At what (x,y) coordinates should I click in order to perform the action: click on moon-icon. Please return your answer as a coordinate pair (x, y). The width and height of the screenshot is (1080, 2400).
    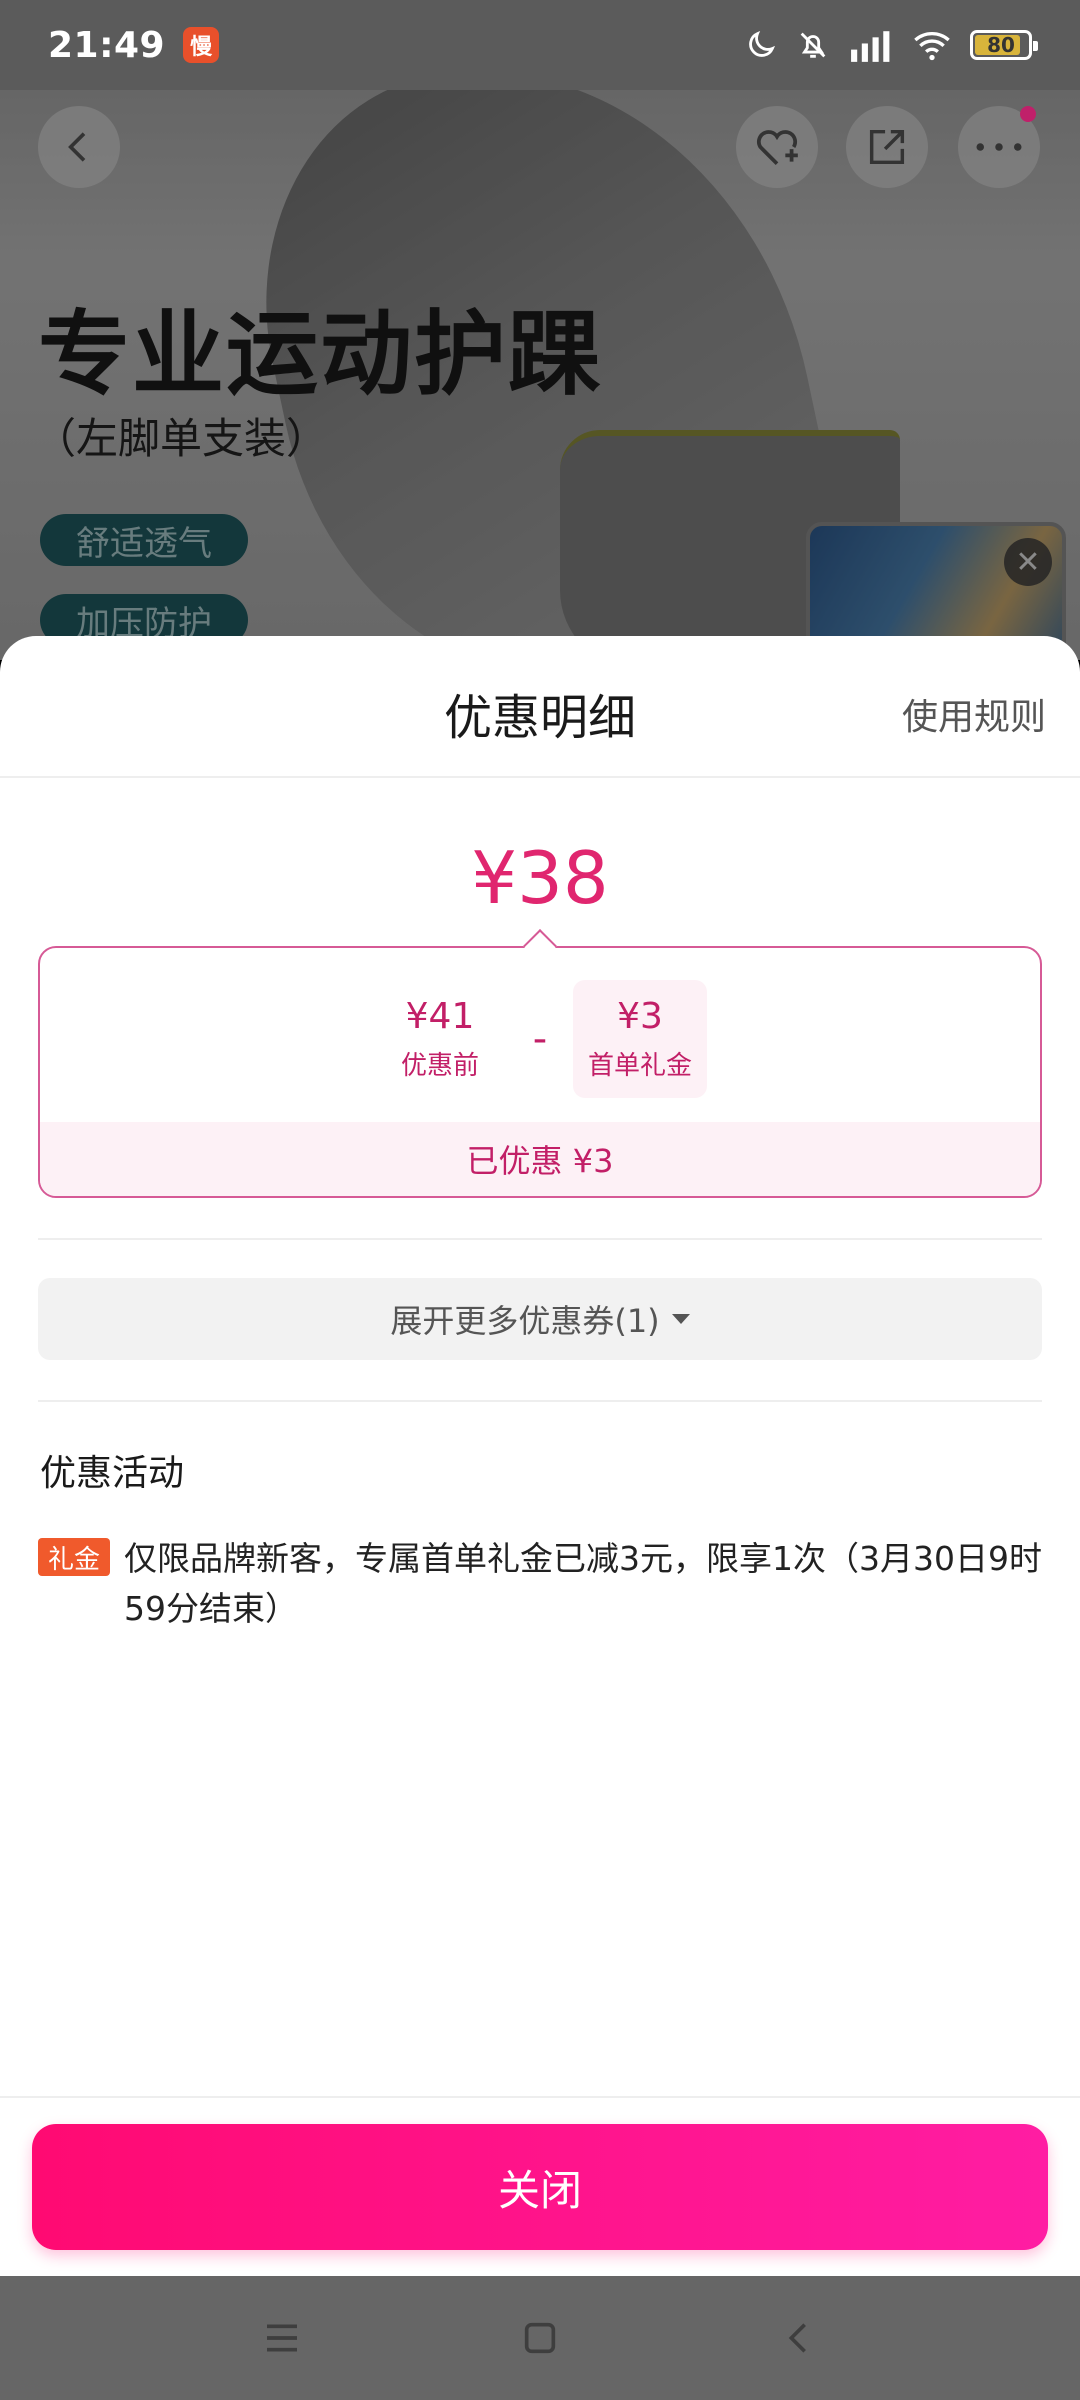
    Looking at the image, I should click on (762, 43).